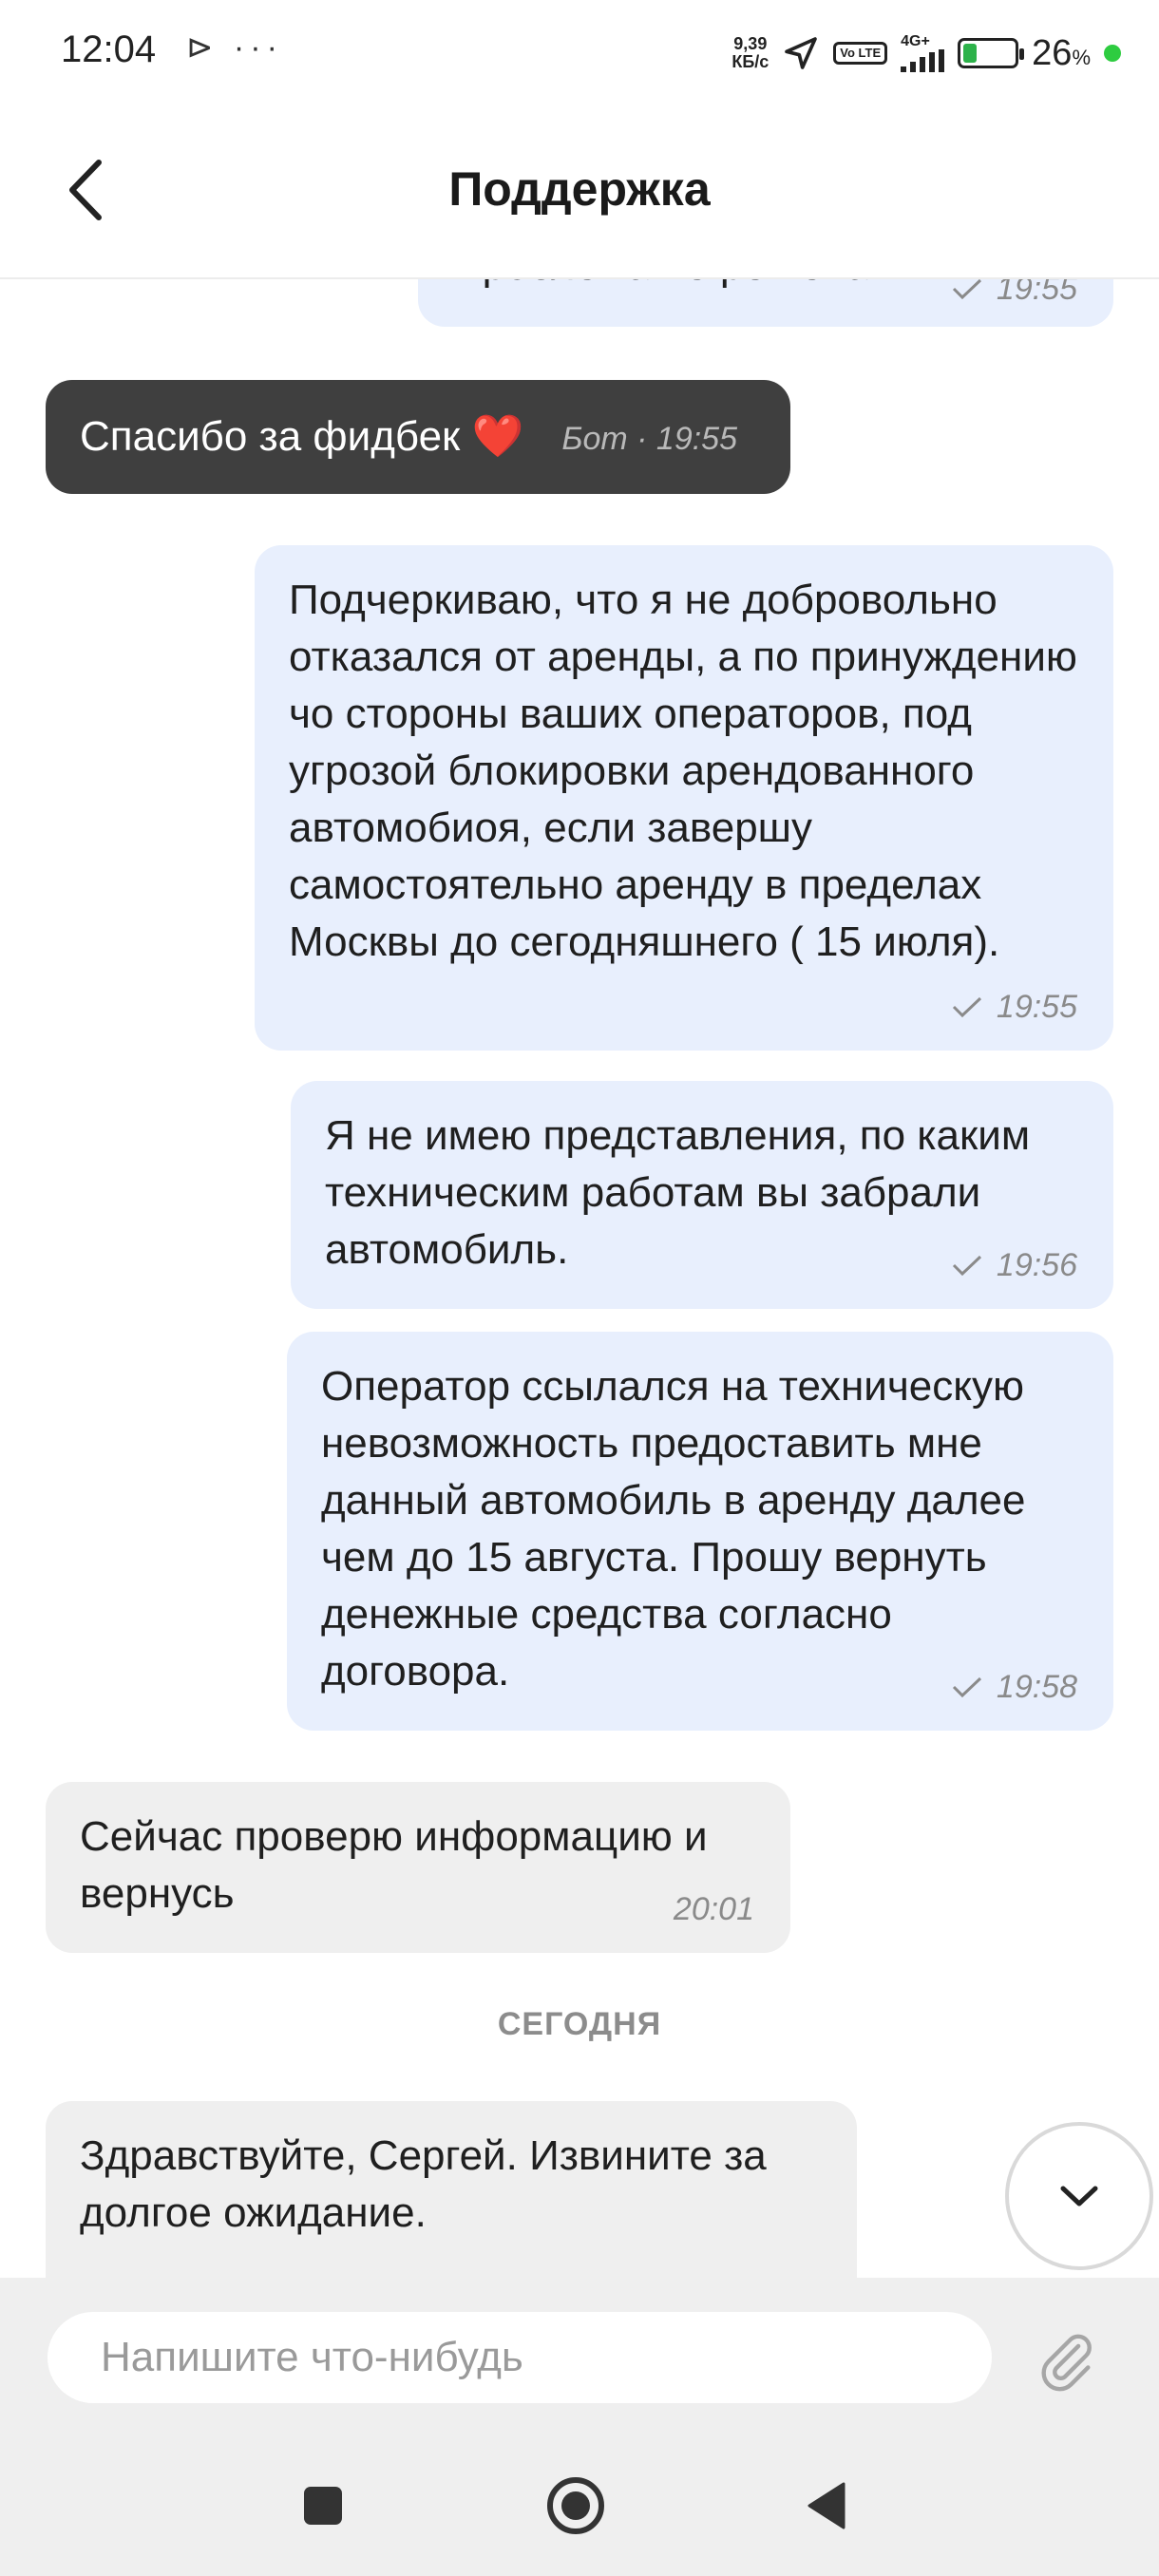  I want to click on triangle-left-icon, so click(827, 2505).